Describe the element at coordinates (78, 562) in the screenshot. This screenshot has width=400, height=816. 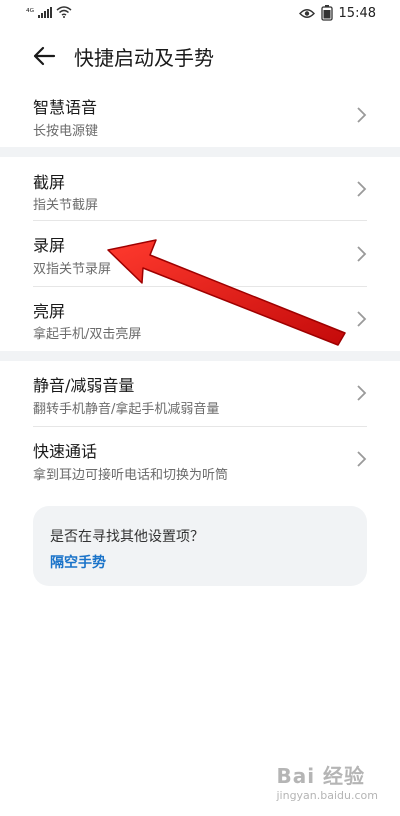
I see `air-gesture-link: 隔空手势` at that location.